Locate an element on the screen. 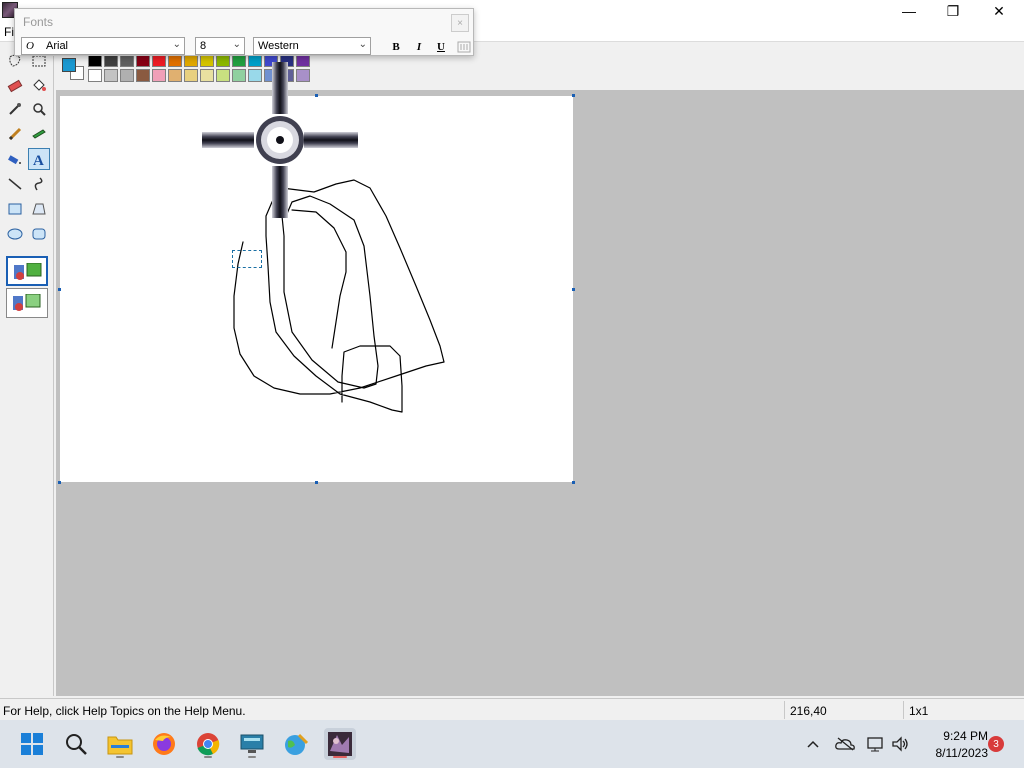 The image size is (1024, 768). onedrive-tray-icon is located at coordinates (845, 744).